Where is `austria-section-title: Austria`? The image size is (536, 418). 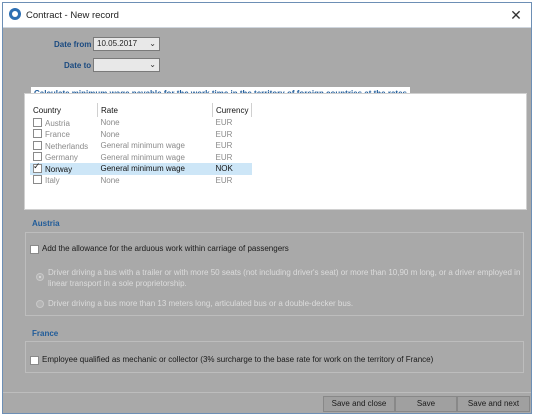 austria-section-title: Austria is located at coordinates (46, 223).